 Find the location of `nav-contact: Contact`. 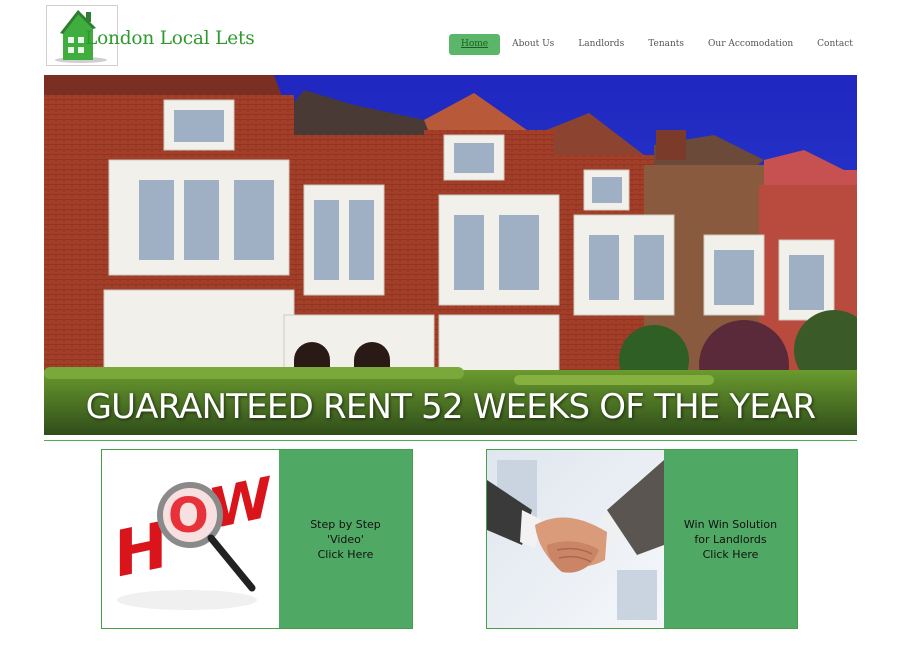

nav-contact: Contact is located at coordinates (835, 44).